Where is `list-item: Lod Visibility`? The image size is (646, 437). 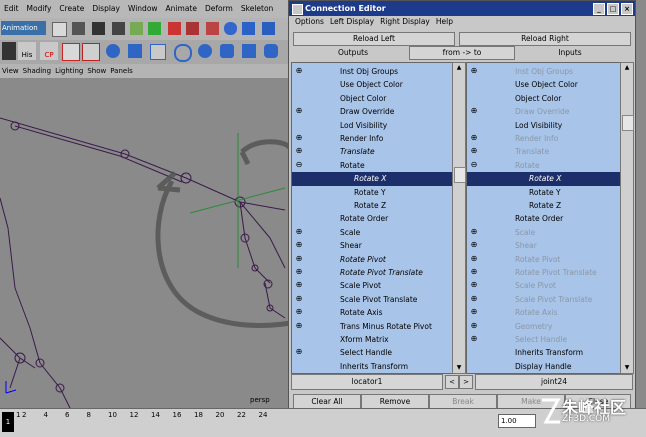 list-item: Lod Visibility is located at coordinates (547, 125).